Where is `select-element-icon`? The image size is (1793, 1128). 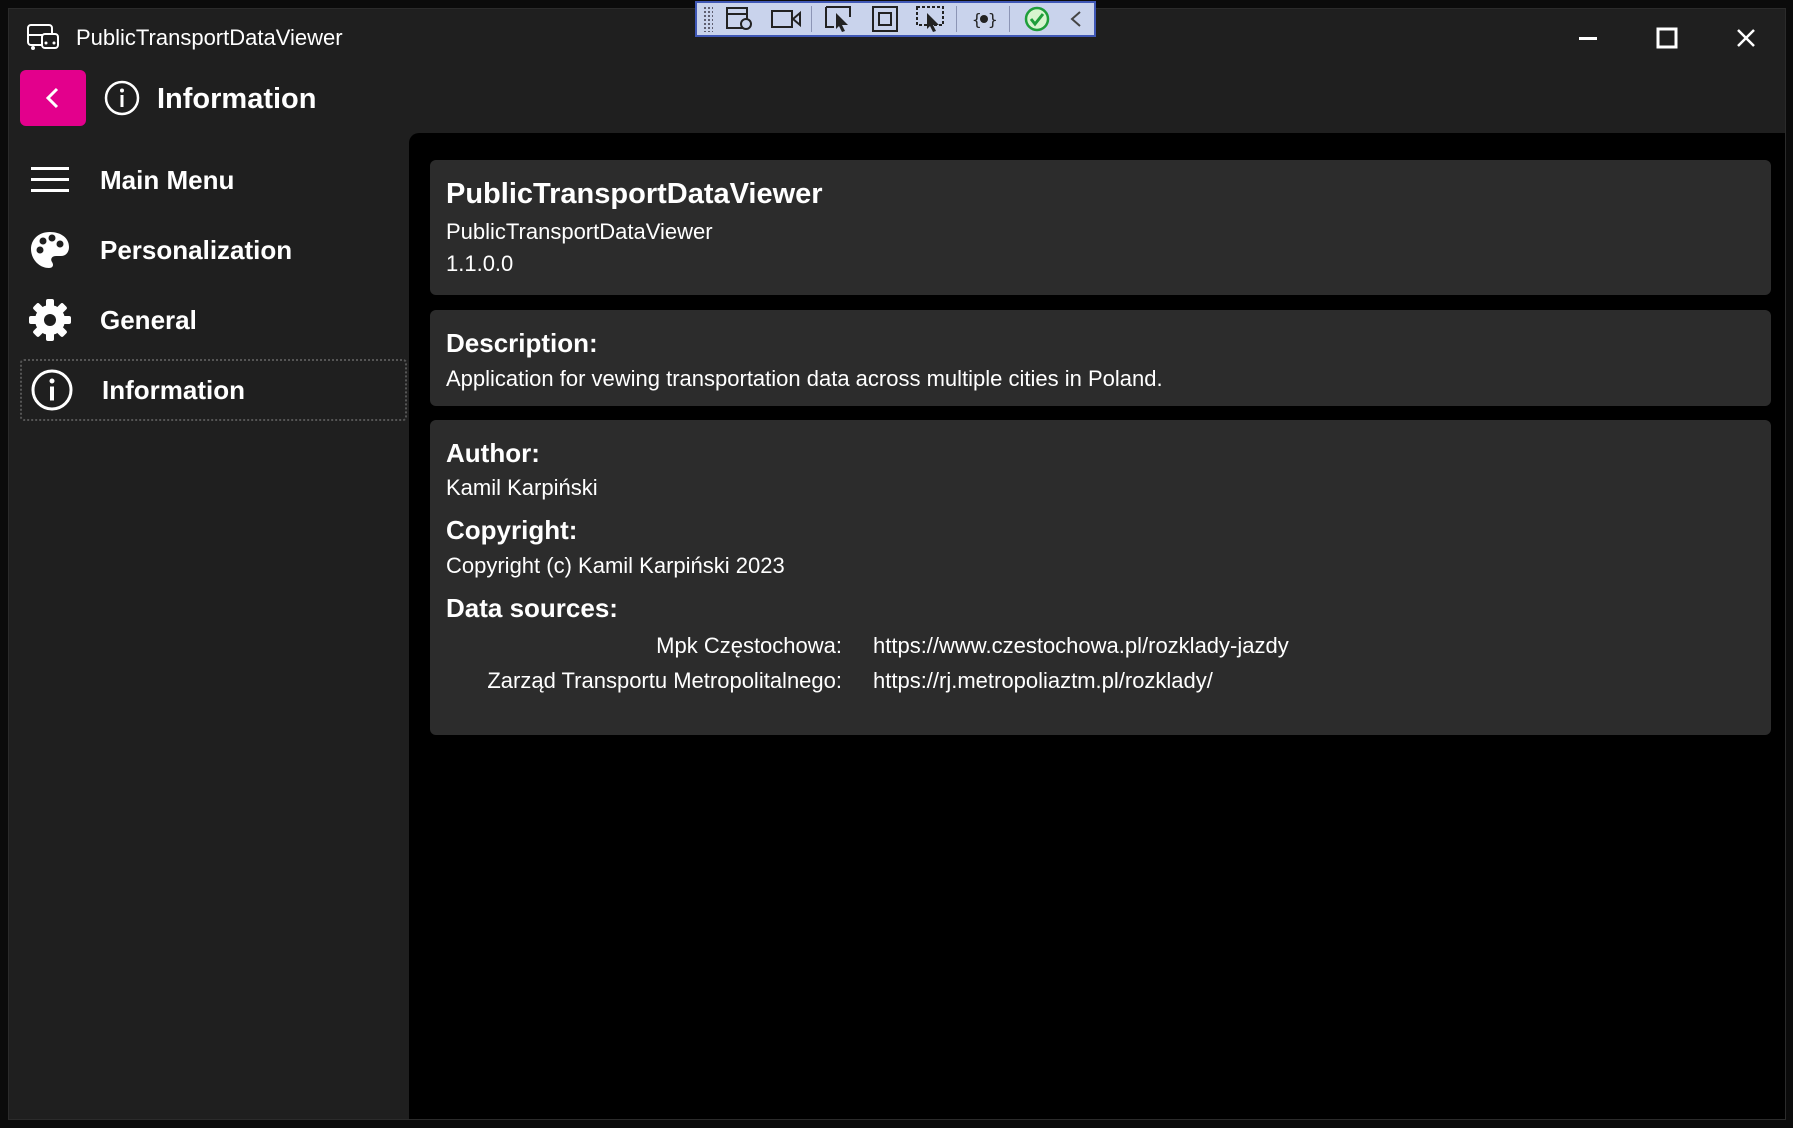 select-element-icon is located at coordinates (838, 19).